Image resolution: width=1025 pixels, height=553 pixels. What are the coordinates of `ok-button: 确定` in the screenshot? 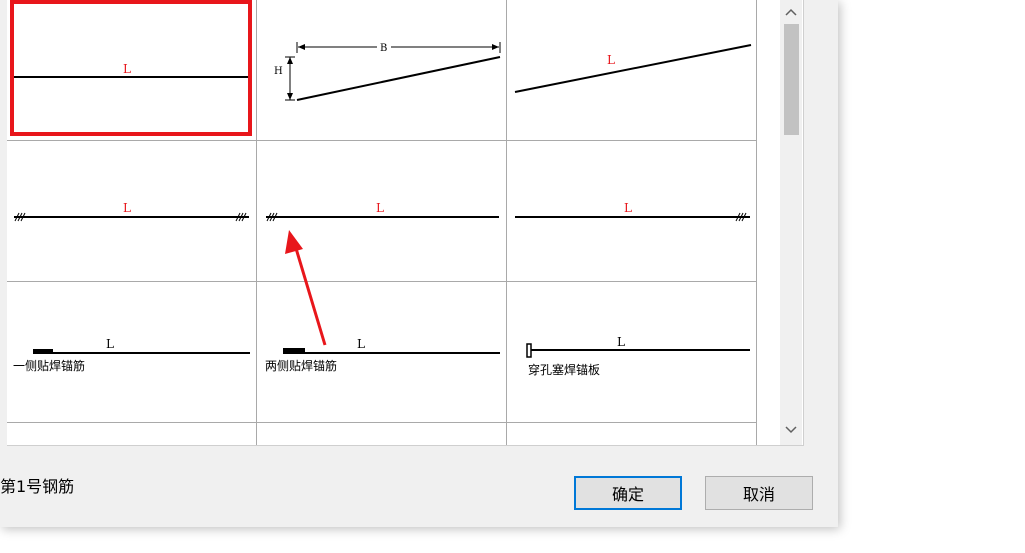 It's located at (628, 493).